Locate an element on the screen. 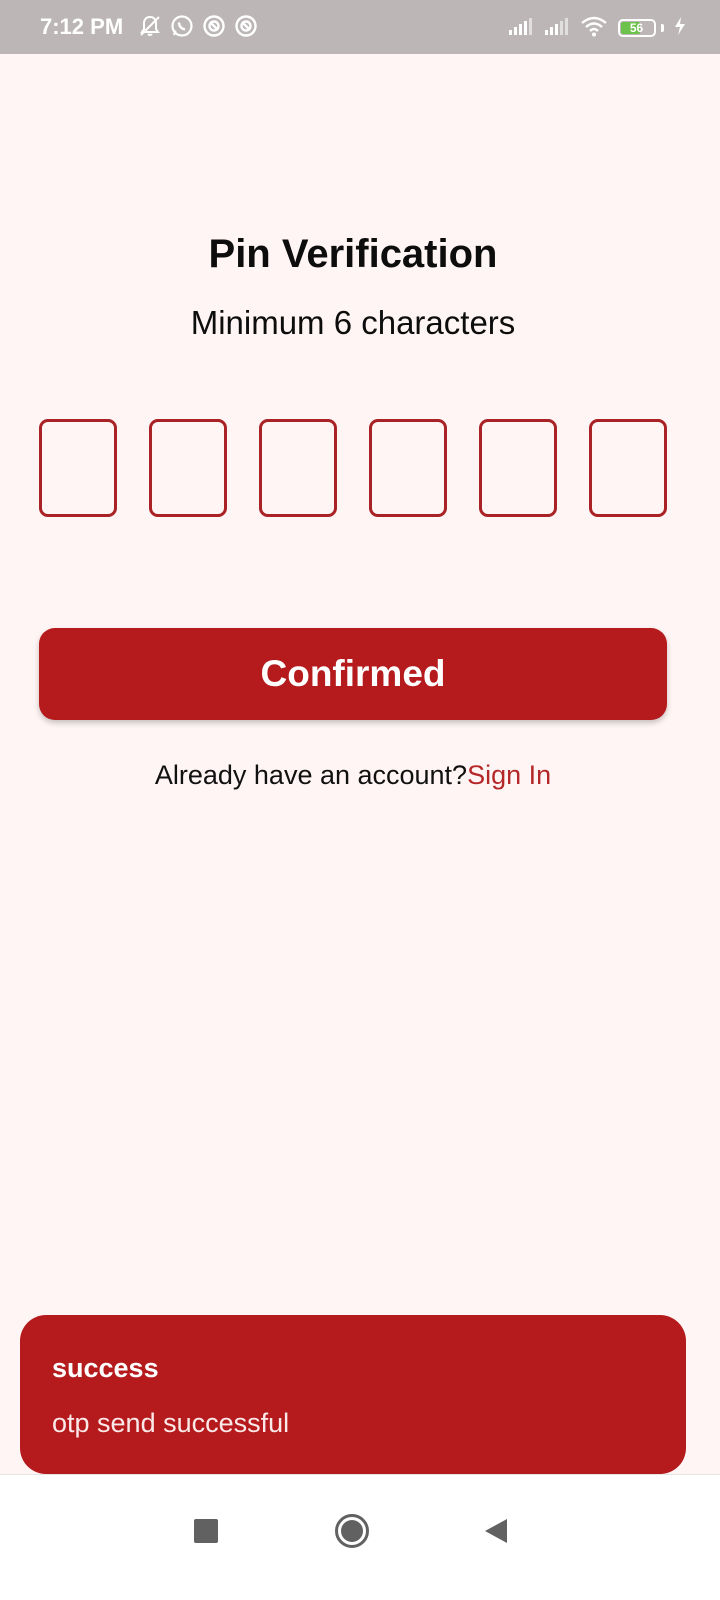 This screenshot has width=720, height=1600. home-button is located at coordinates (352, 1533).